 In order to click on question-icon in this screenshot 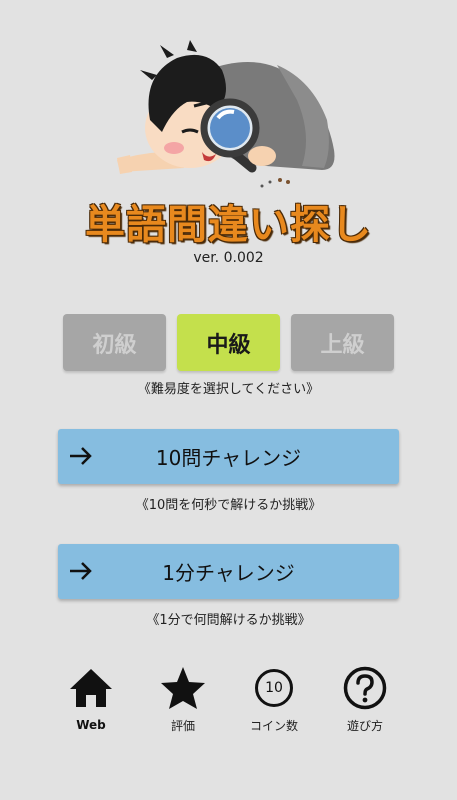, I will do `click(365, 687)`.